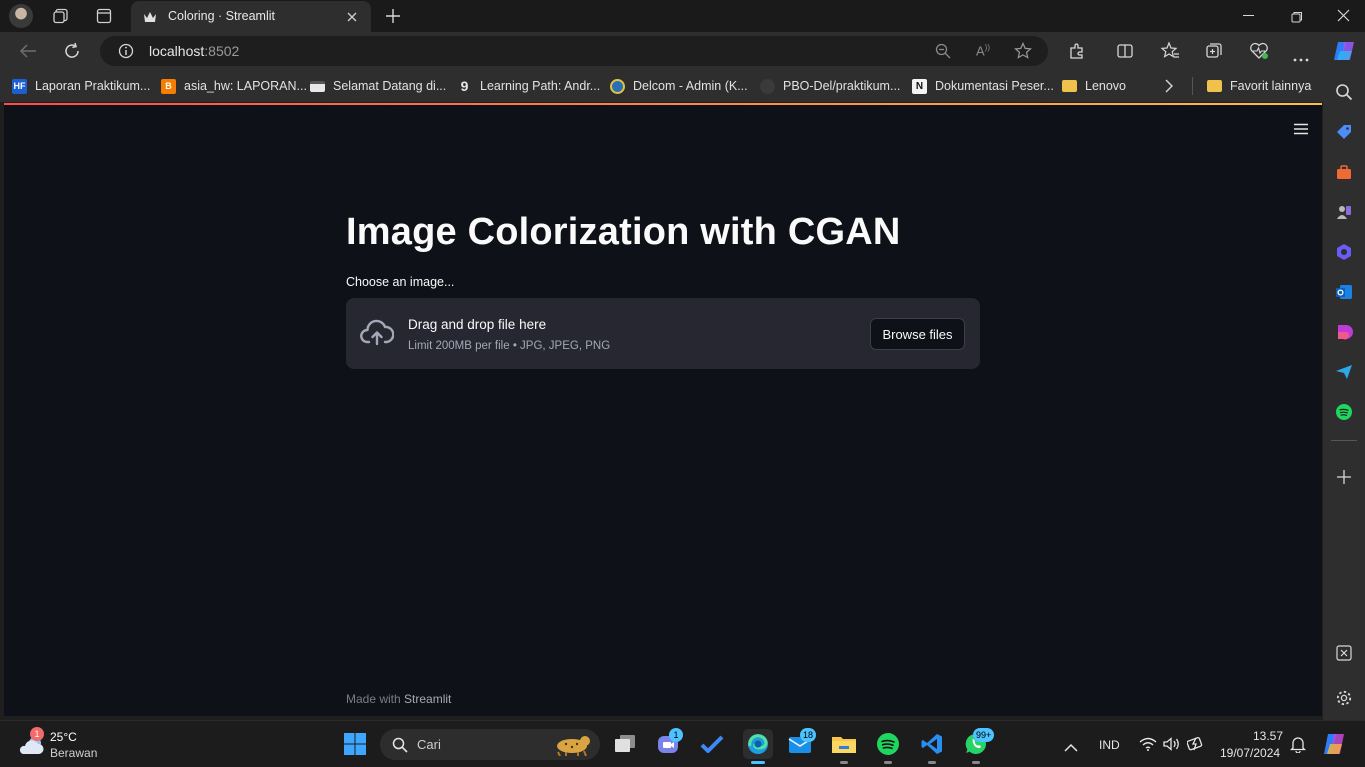  I want to click on whatsapp-badge: 99+, so click(984, 735).